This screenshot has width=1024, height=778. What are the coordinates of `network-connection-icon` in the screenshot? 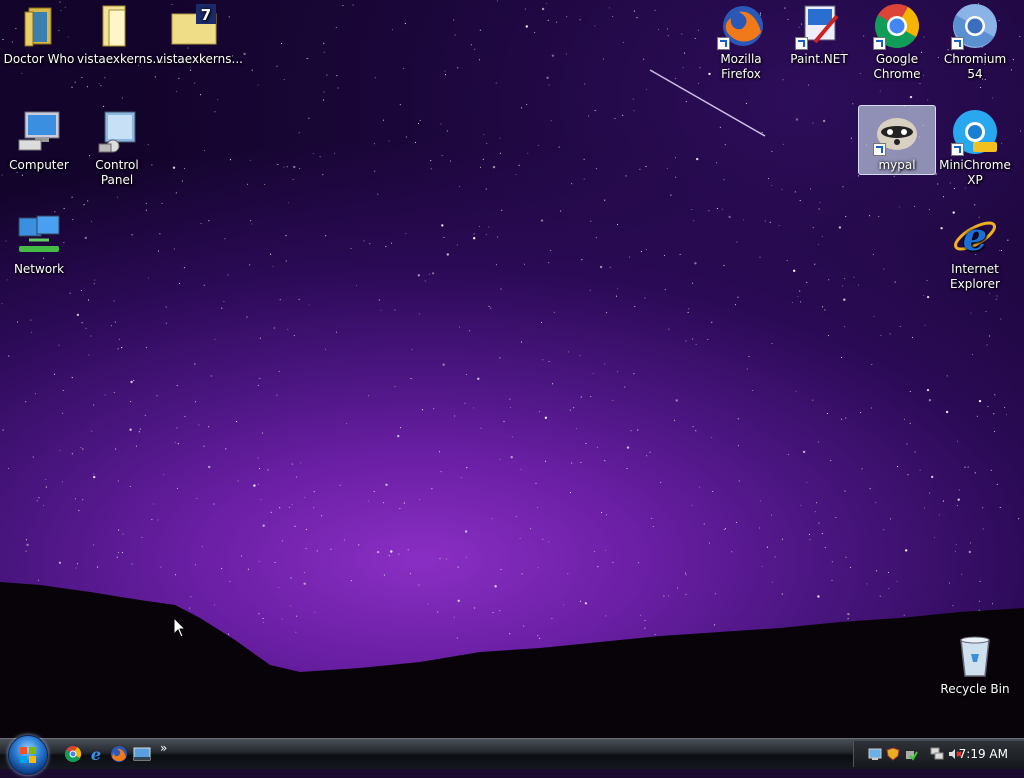 It's located at (937, 753).